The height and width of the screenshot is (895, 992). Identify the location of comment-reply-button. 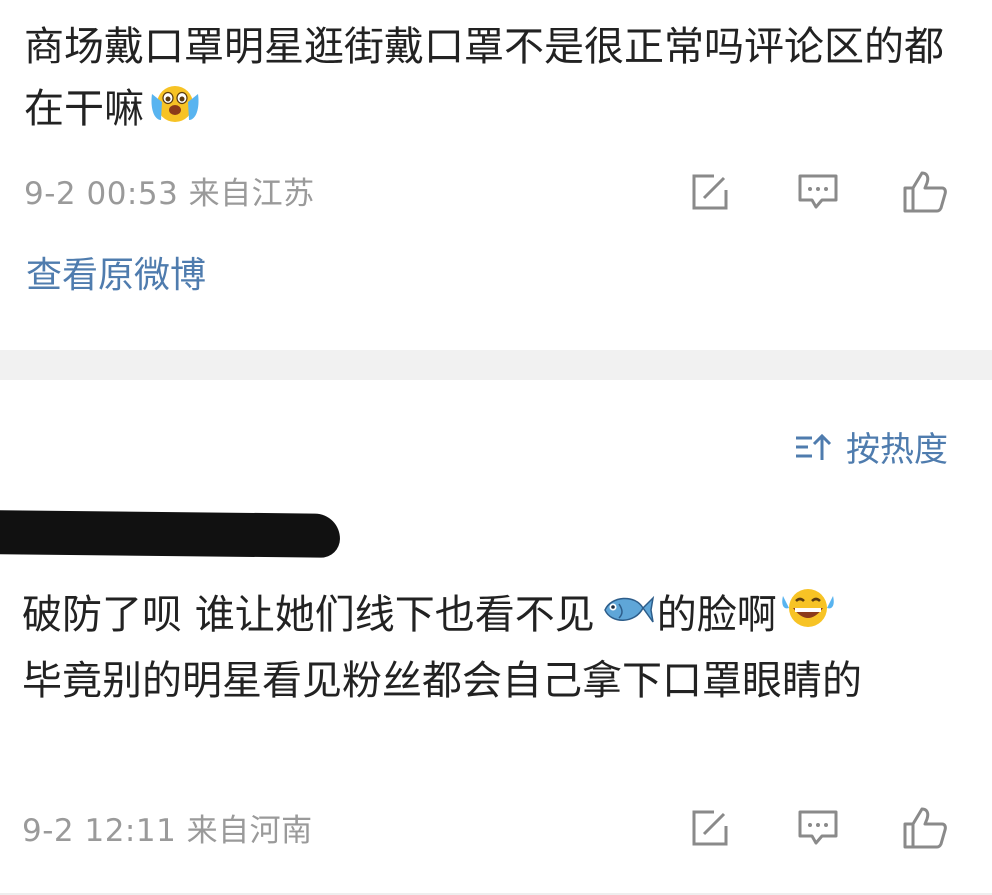
(786, 828).